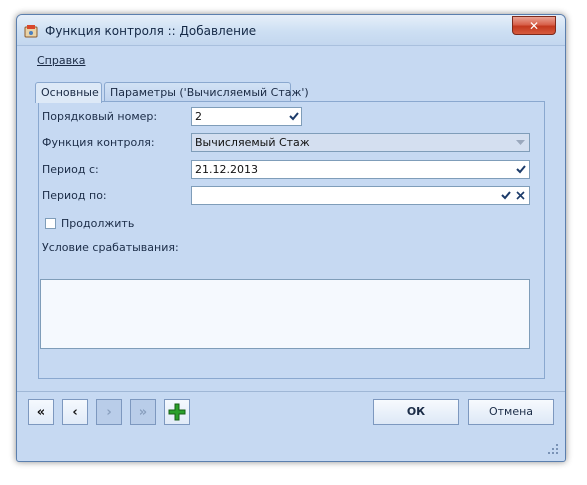 Image resolution: width=587 pixels, height=485 pixels. What do you see at coordinates (110, 247) in the screenshot?
I see `condition-label: Условие срабатывания:` at bounding box center [110, 247].